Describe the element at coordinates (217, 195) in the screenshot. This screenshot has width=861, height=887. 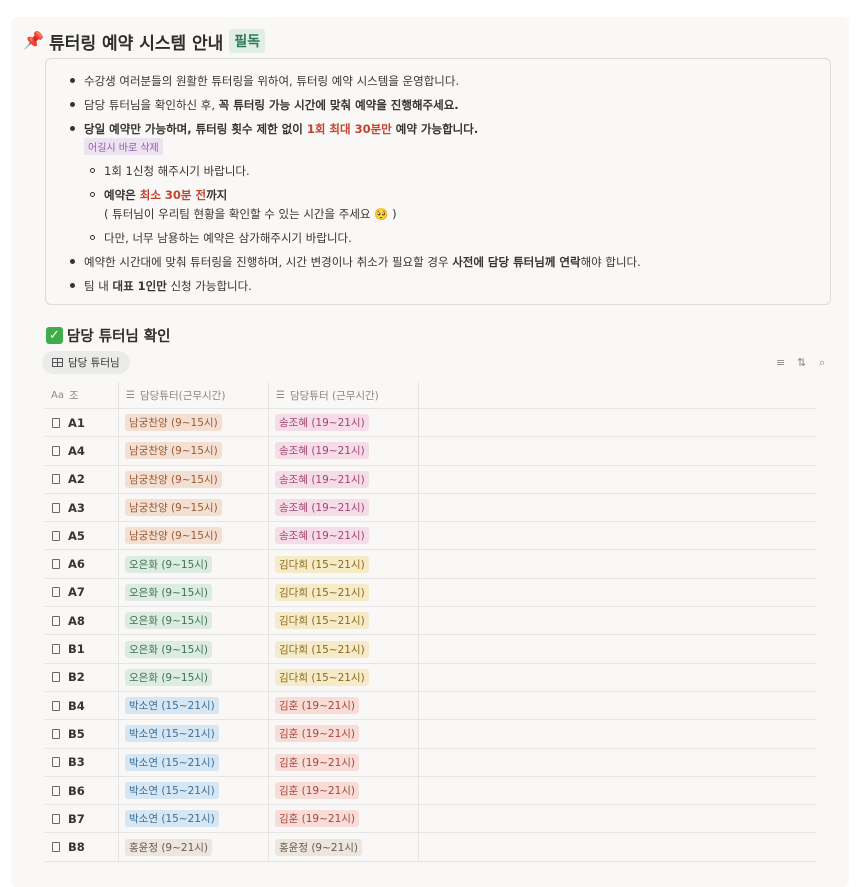
I see `sub-line-2-tail: 까지` at that location.